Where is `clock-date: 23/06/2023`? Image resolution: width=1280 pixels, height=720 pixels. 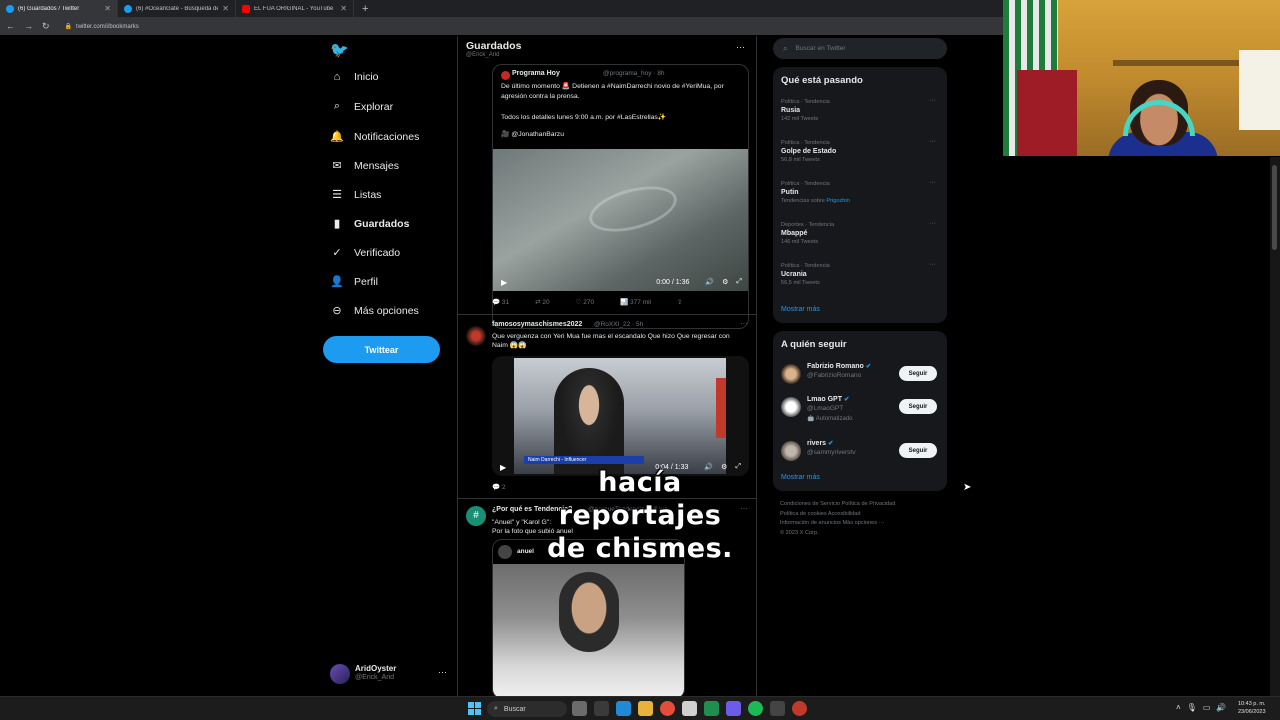
clock-date: 23/06/2023 is located at coordinates (1252, 712).